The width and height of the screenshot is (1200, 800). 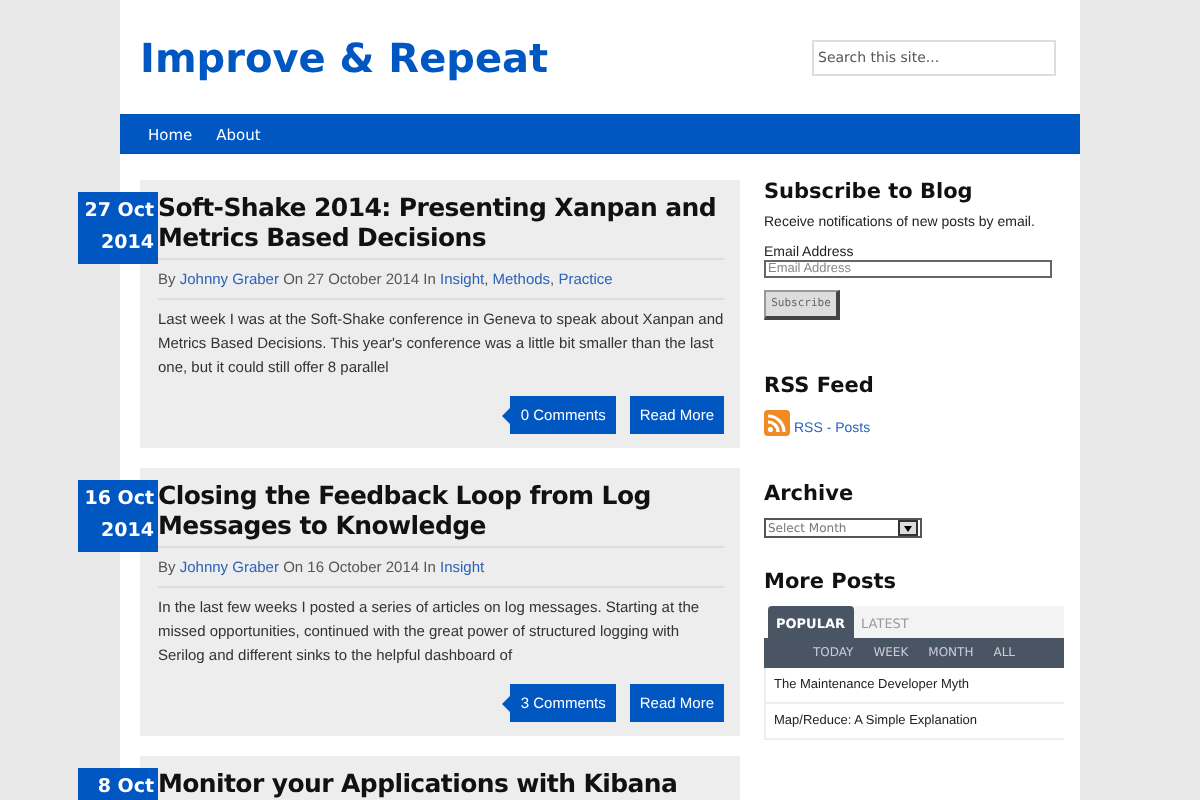 I want to click on rss-icon, so click(x=777, y=423).